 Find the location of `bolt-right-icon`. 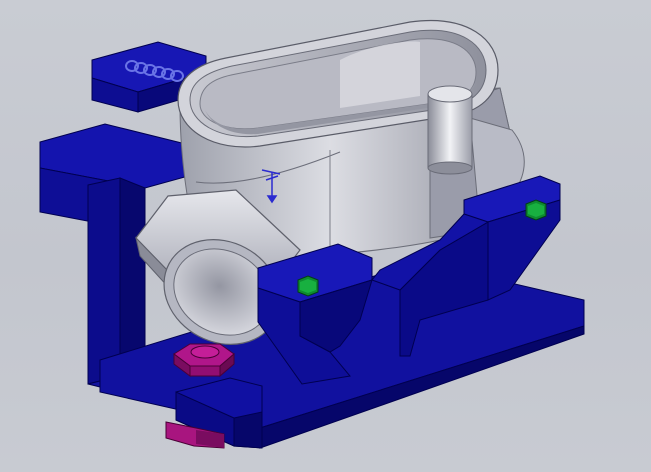

bolt-right-icon is located at coordinates (536, 210).